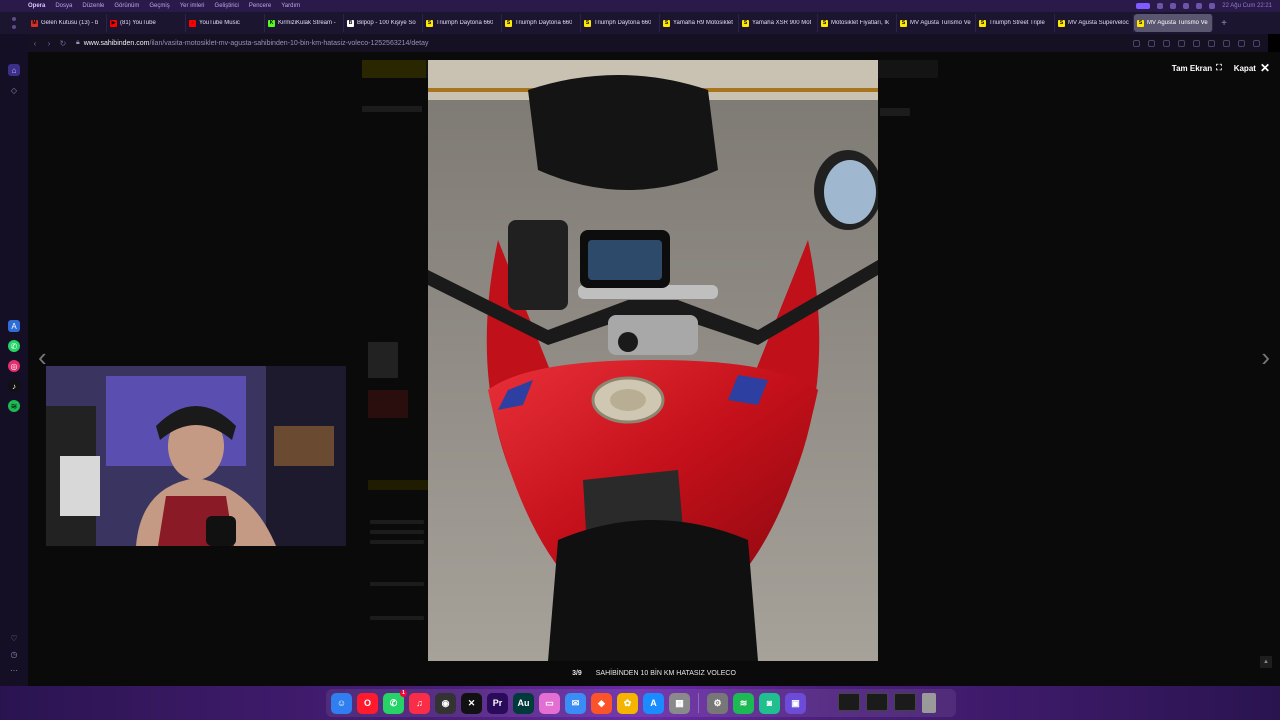  Describe the element at coordinates (14, 670) in the screenshot. I see `more-icon: ⋯` at that location.